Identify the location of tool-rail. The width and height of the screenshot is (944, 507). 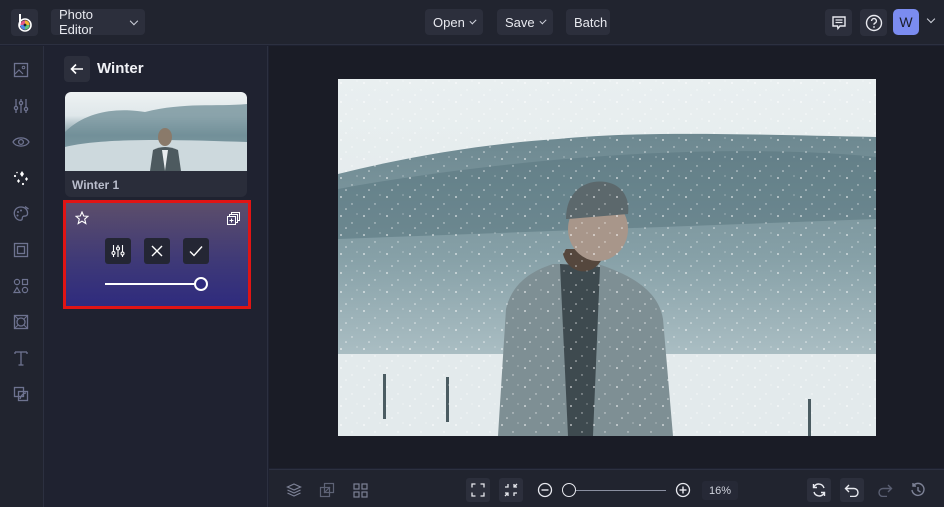
(22, 276).